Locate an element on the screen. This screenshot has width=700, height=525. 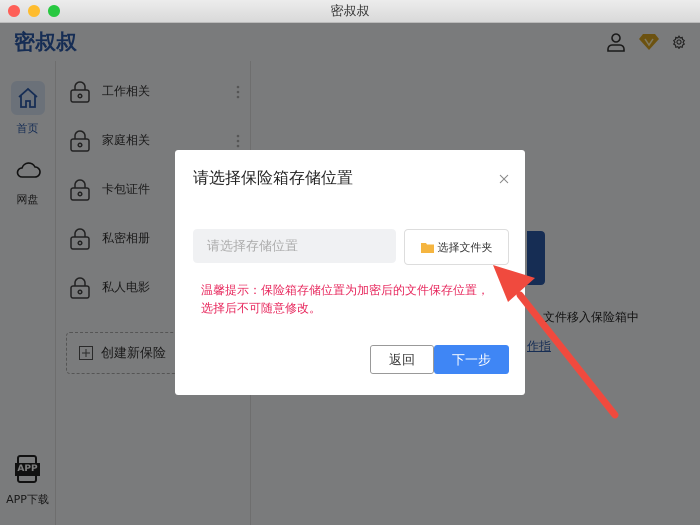
vault-name: 卡包证件 is located at coordinates (126, 189).